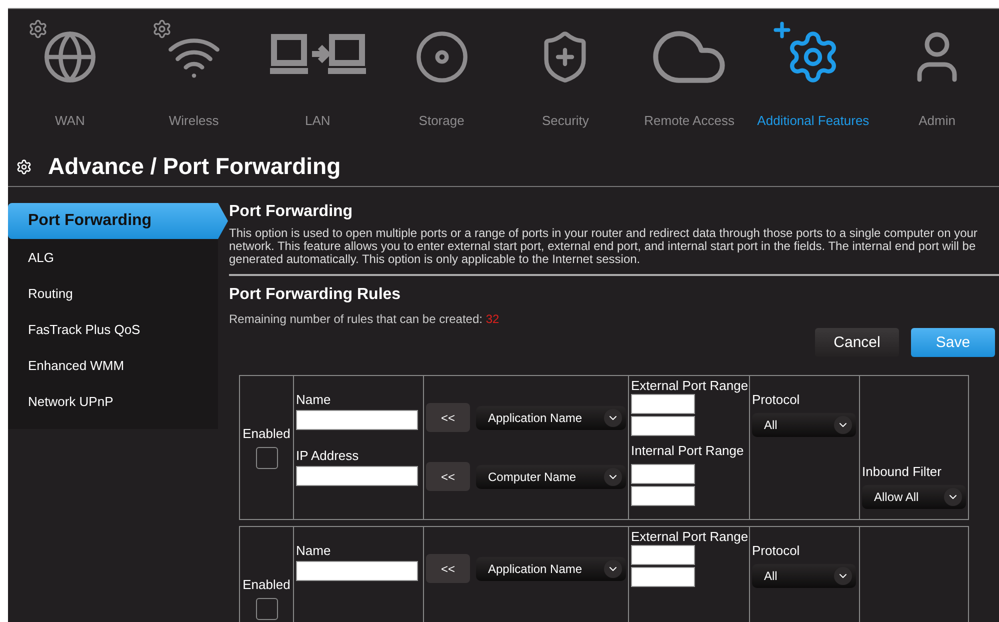  What do you see at coordinates (194, 78) in the screenshot?
I see `nav-tab: Wireless` at bounding box center [194, 78].